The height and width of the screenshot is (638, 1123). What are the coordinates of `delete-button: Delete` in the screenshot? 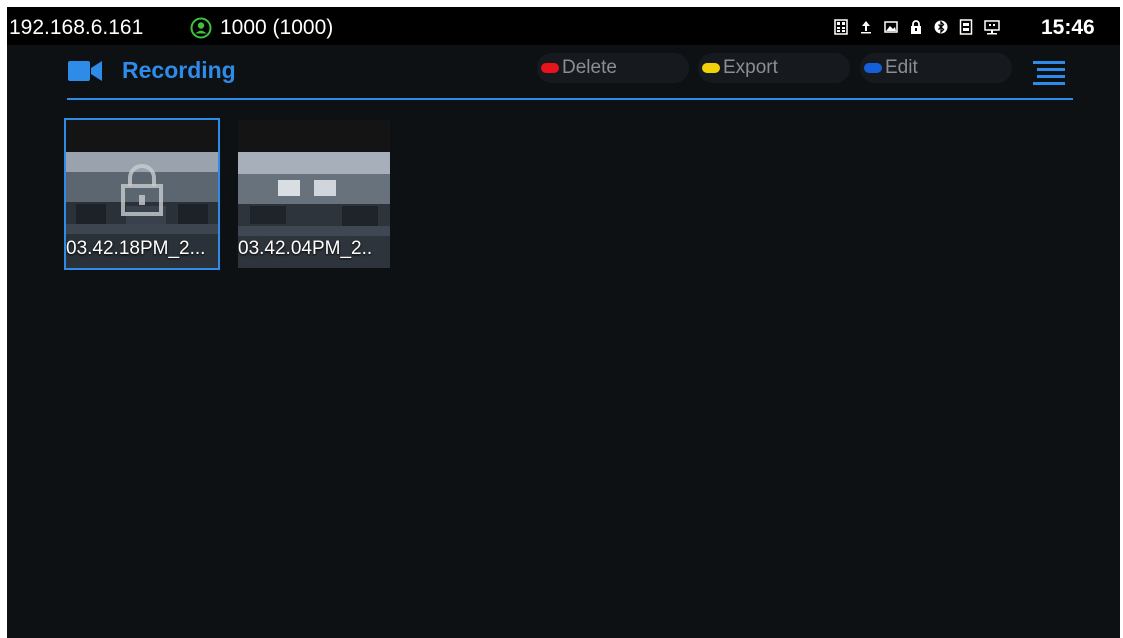 It's located at (613, 68).